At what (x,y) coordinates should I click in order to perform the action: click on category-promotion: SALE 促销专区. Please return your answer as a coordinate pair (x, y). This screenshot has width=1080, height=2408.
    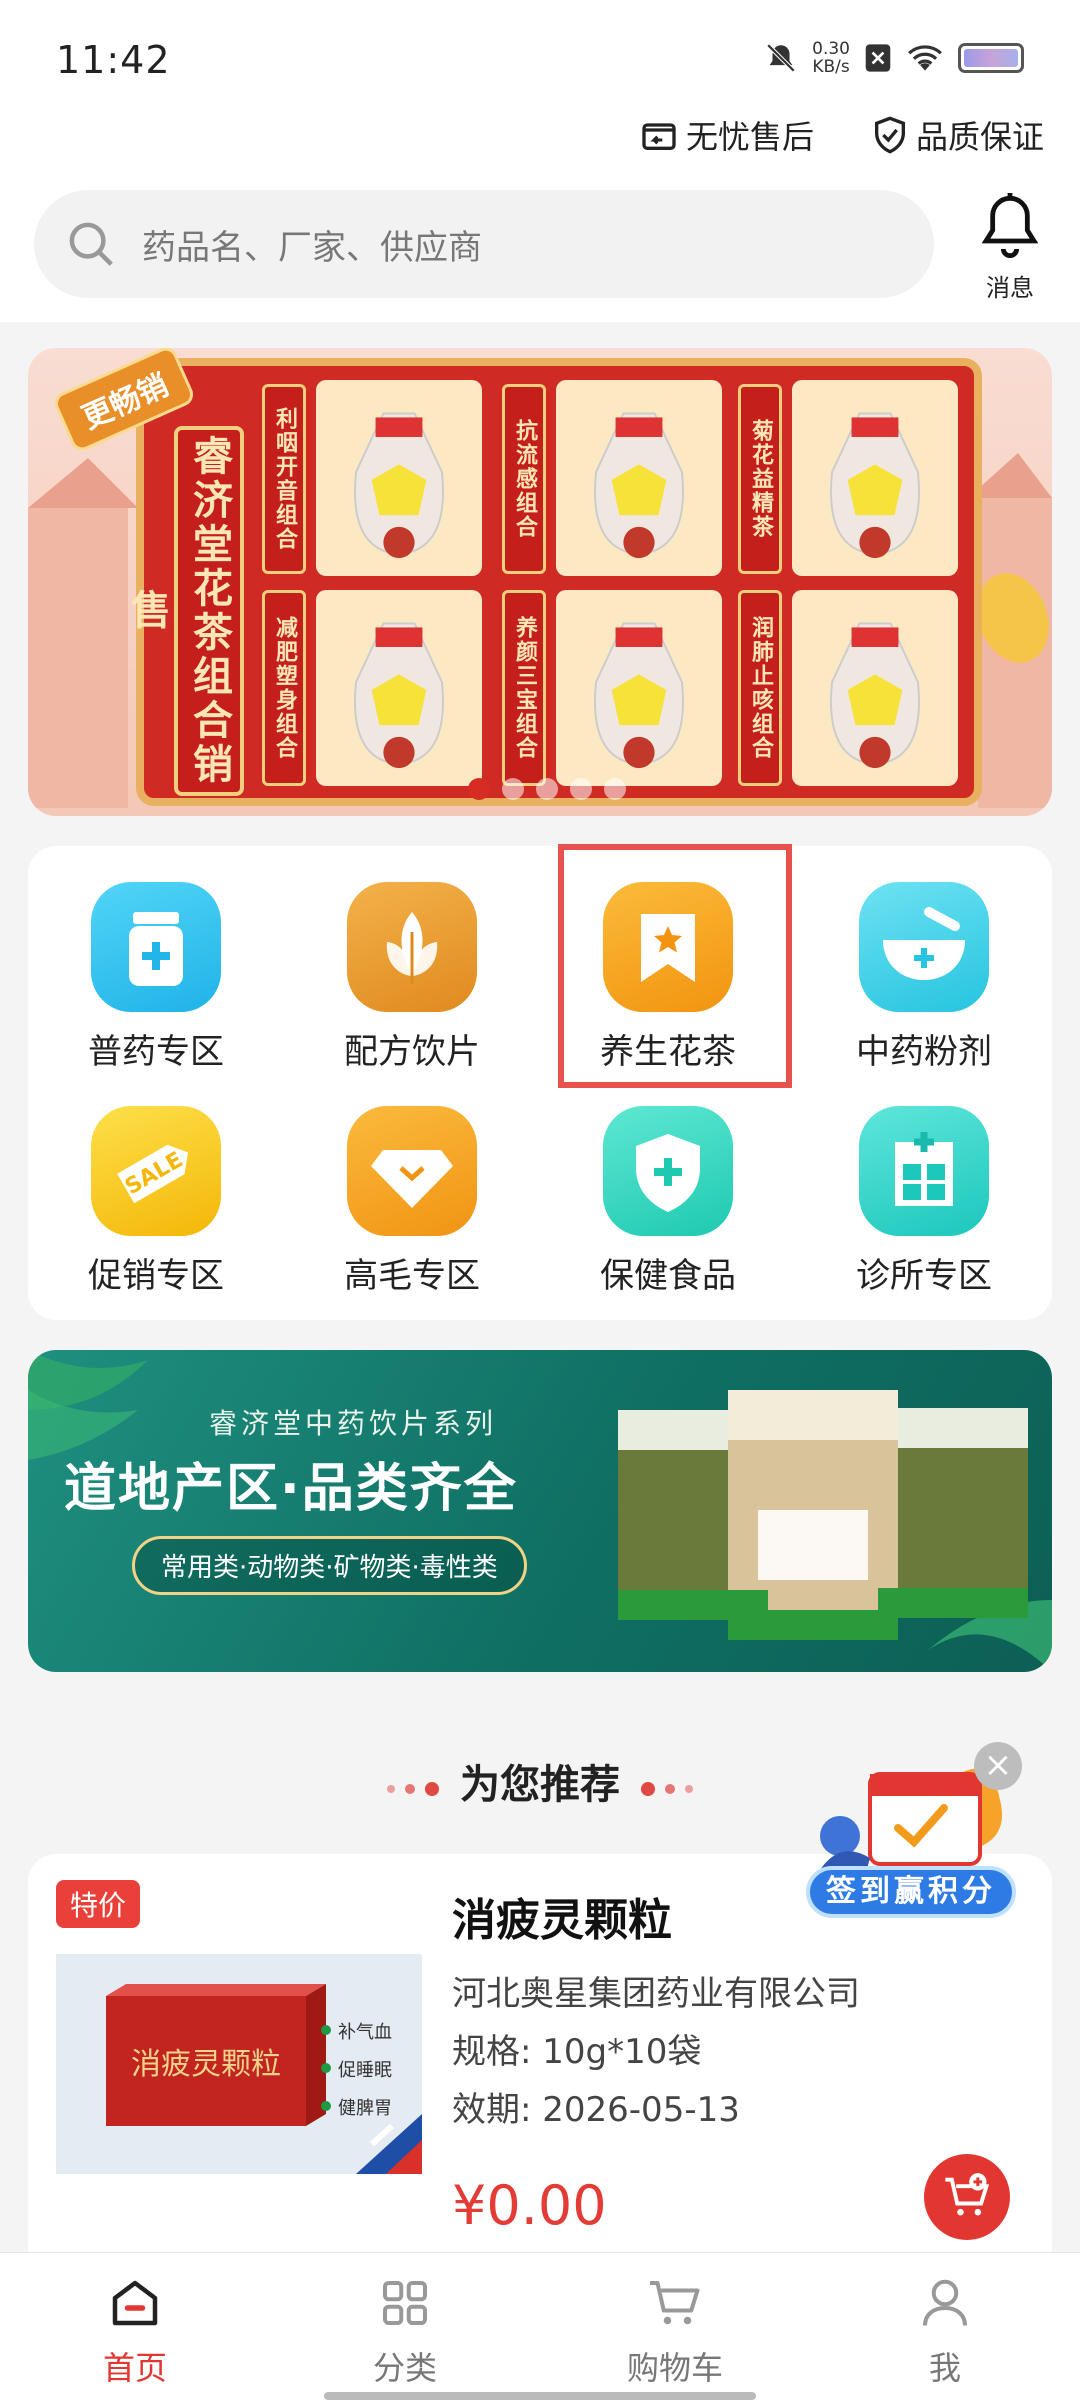
    Looking at the image, I should click on (156, 1201).